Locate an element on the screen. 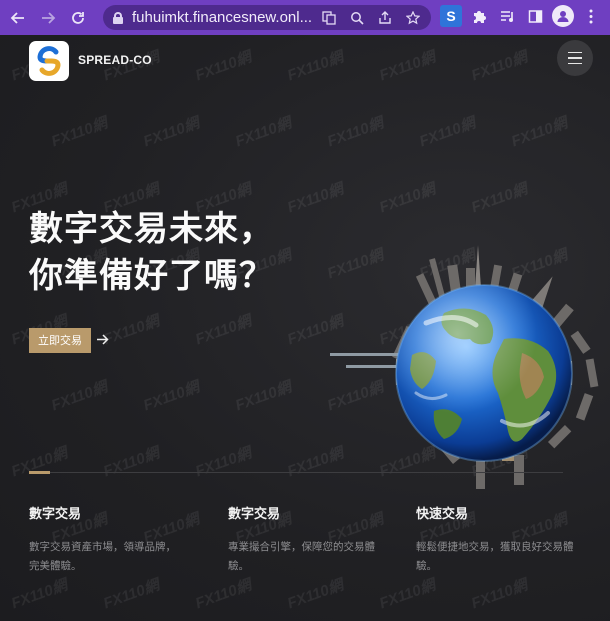 The width and height of the screenshot is (610, 621). spread-co-logo-icon is located at coordinates (49, 61).